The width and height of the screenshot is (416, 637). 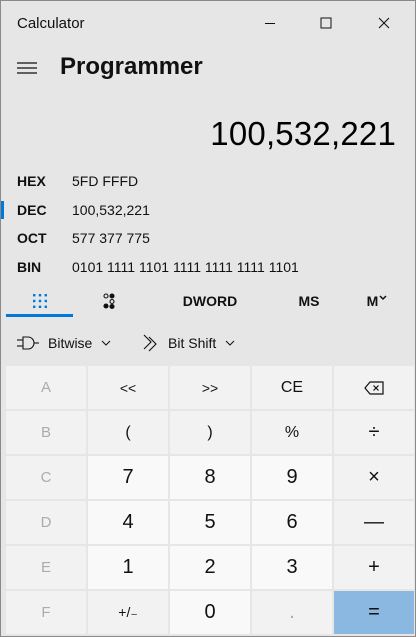 I want to click on radix-row-bin: BIN 0101 1111 1101 1111 1111 1111 1101, so click(x=208, y=267).